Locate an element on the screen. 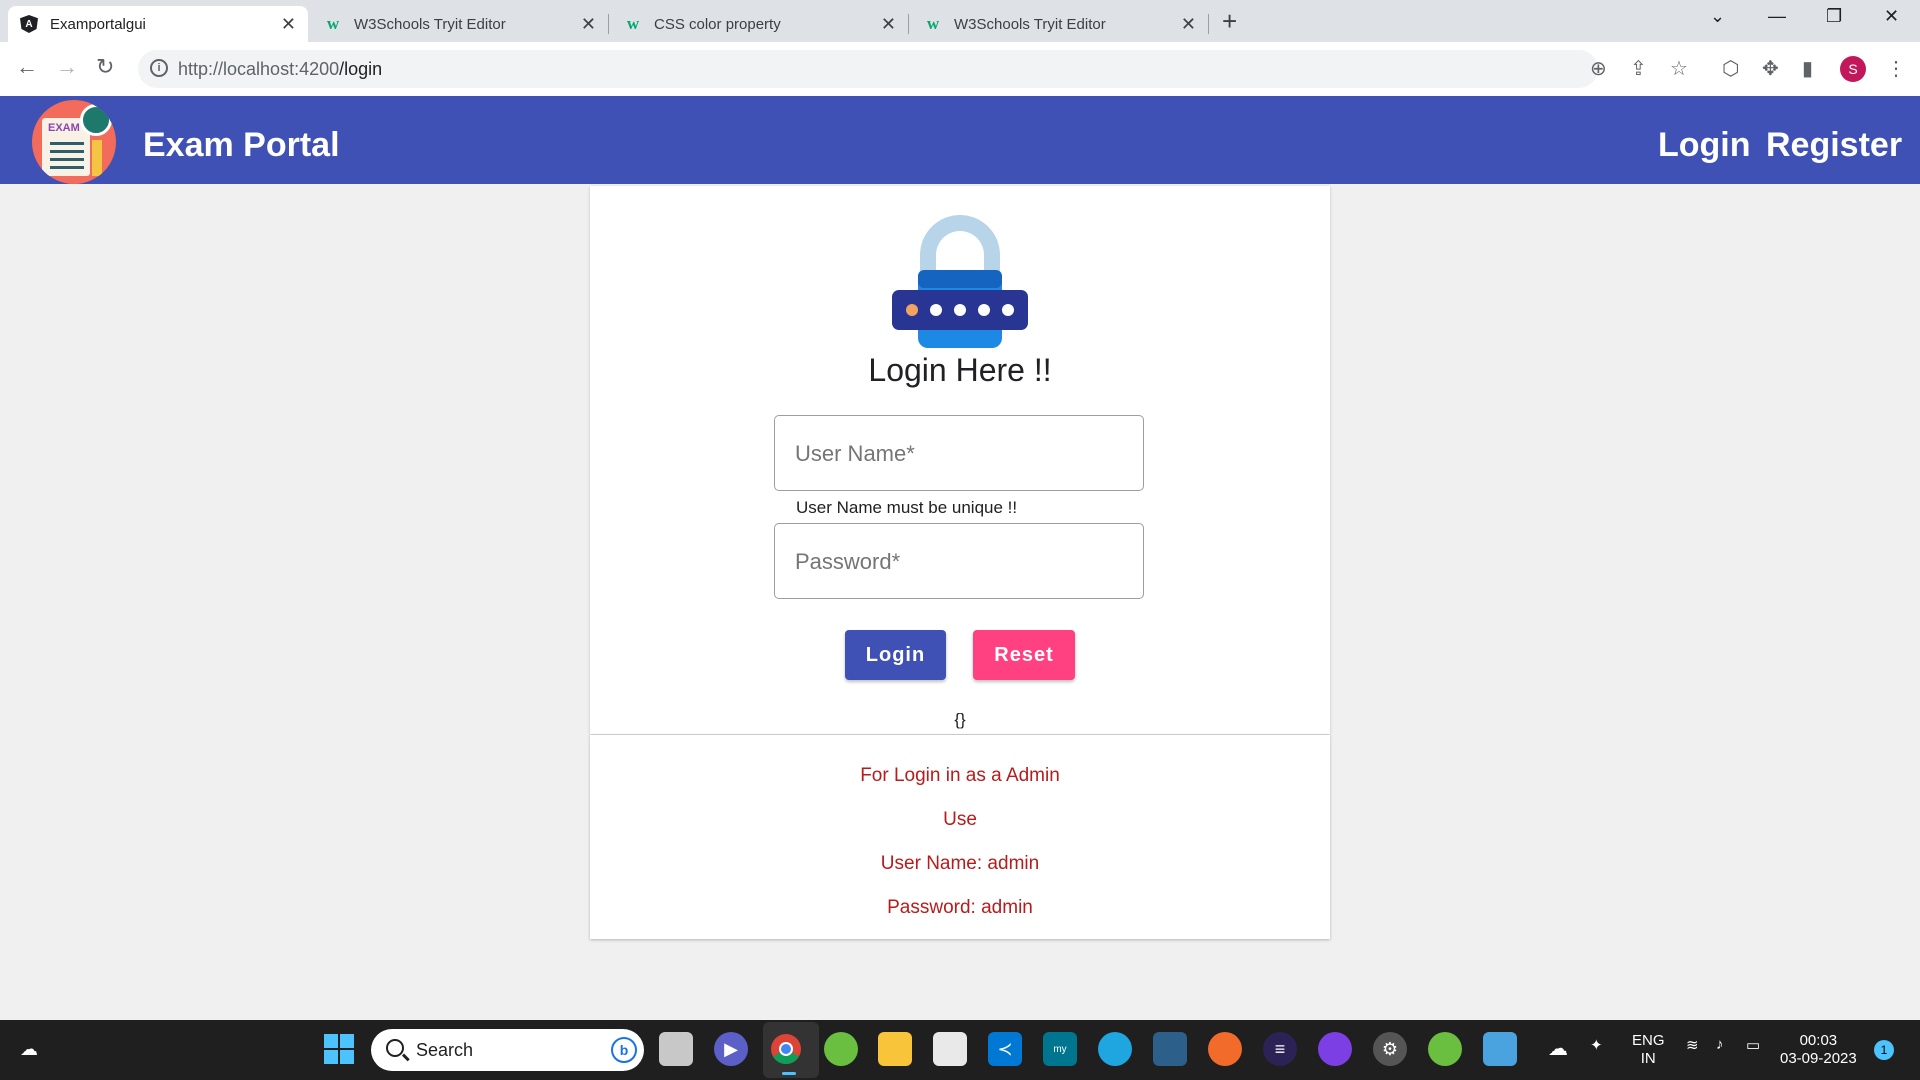 The width and height of the screenshot is (1920, 1080). tab-w3schools-tryit-2: w W3Schools Tryit Editor ✕ is located at coordinates (1060, 24).